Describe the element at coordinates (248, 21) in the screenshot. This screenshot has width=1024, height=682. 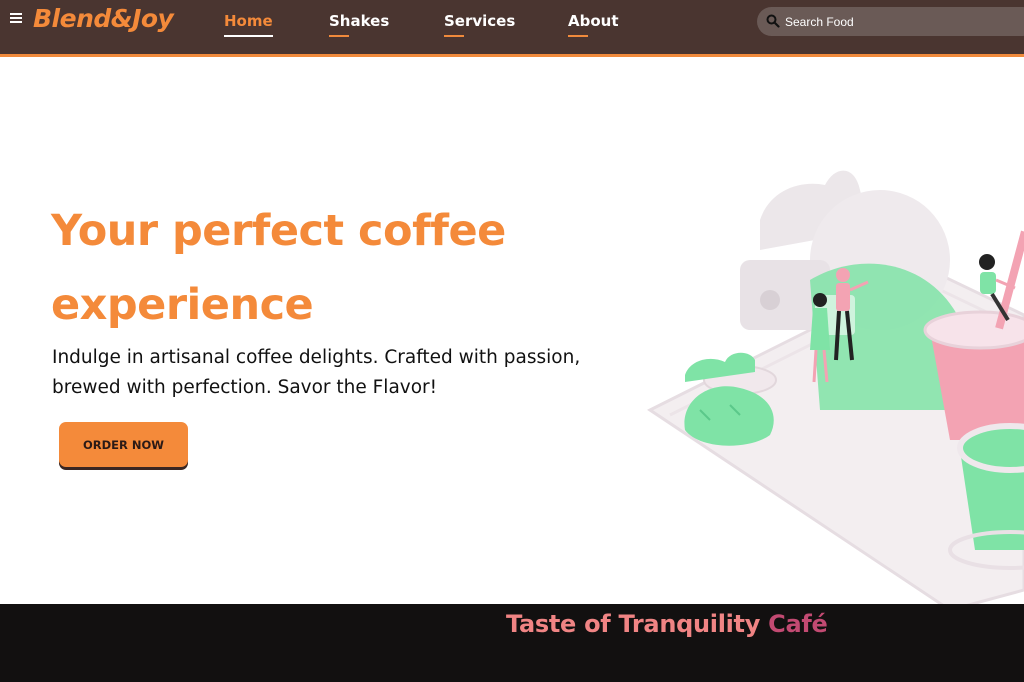
I see `nav-link-label: Home` at that location.